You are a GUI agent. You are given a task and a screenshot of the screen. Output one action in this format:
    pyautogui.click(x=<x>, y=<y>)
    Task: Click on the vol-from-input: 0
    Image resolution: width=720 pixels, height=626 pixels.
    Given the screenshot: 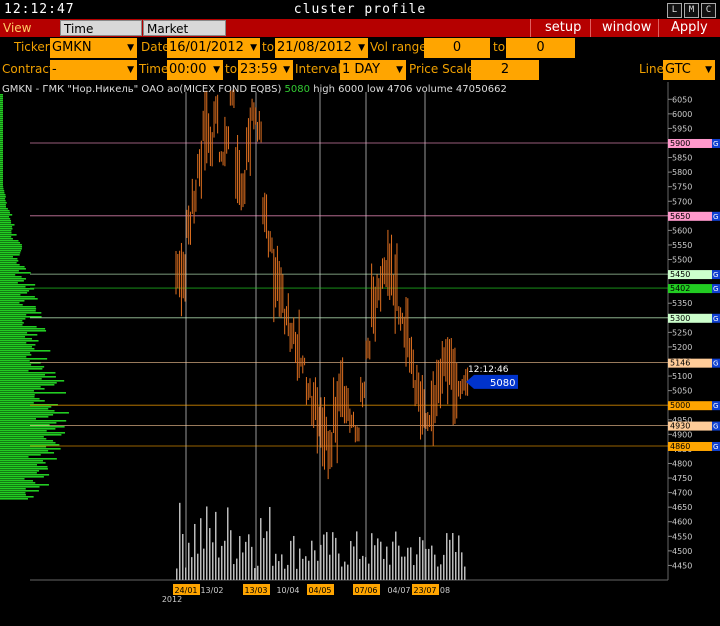 What is the action you would take?
    pyautogui.click(x=457, y=48)
    